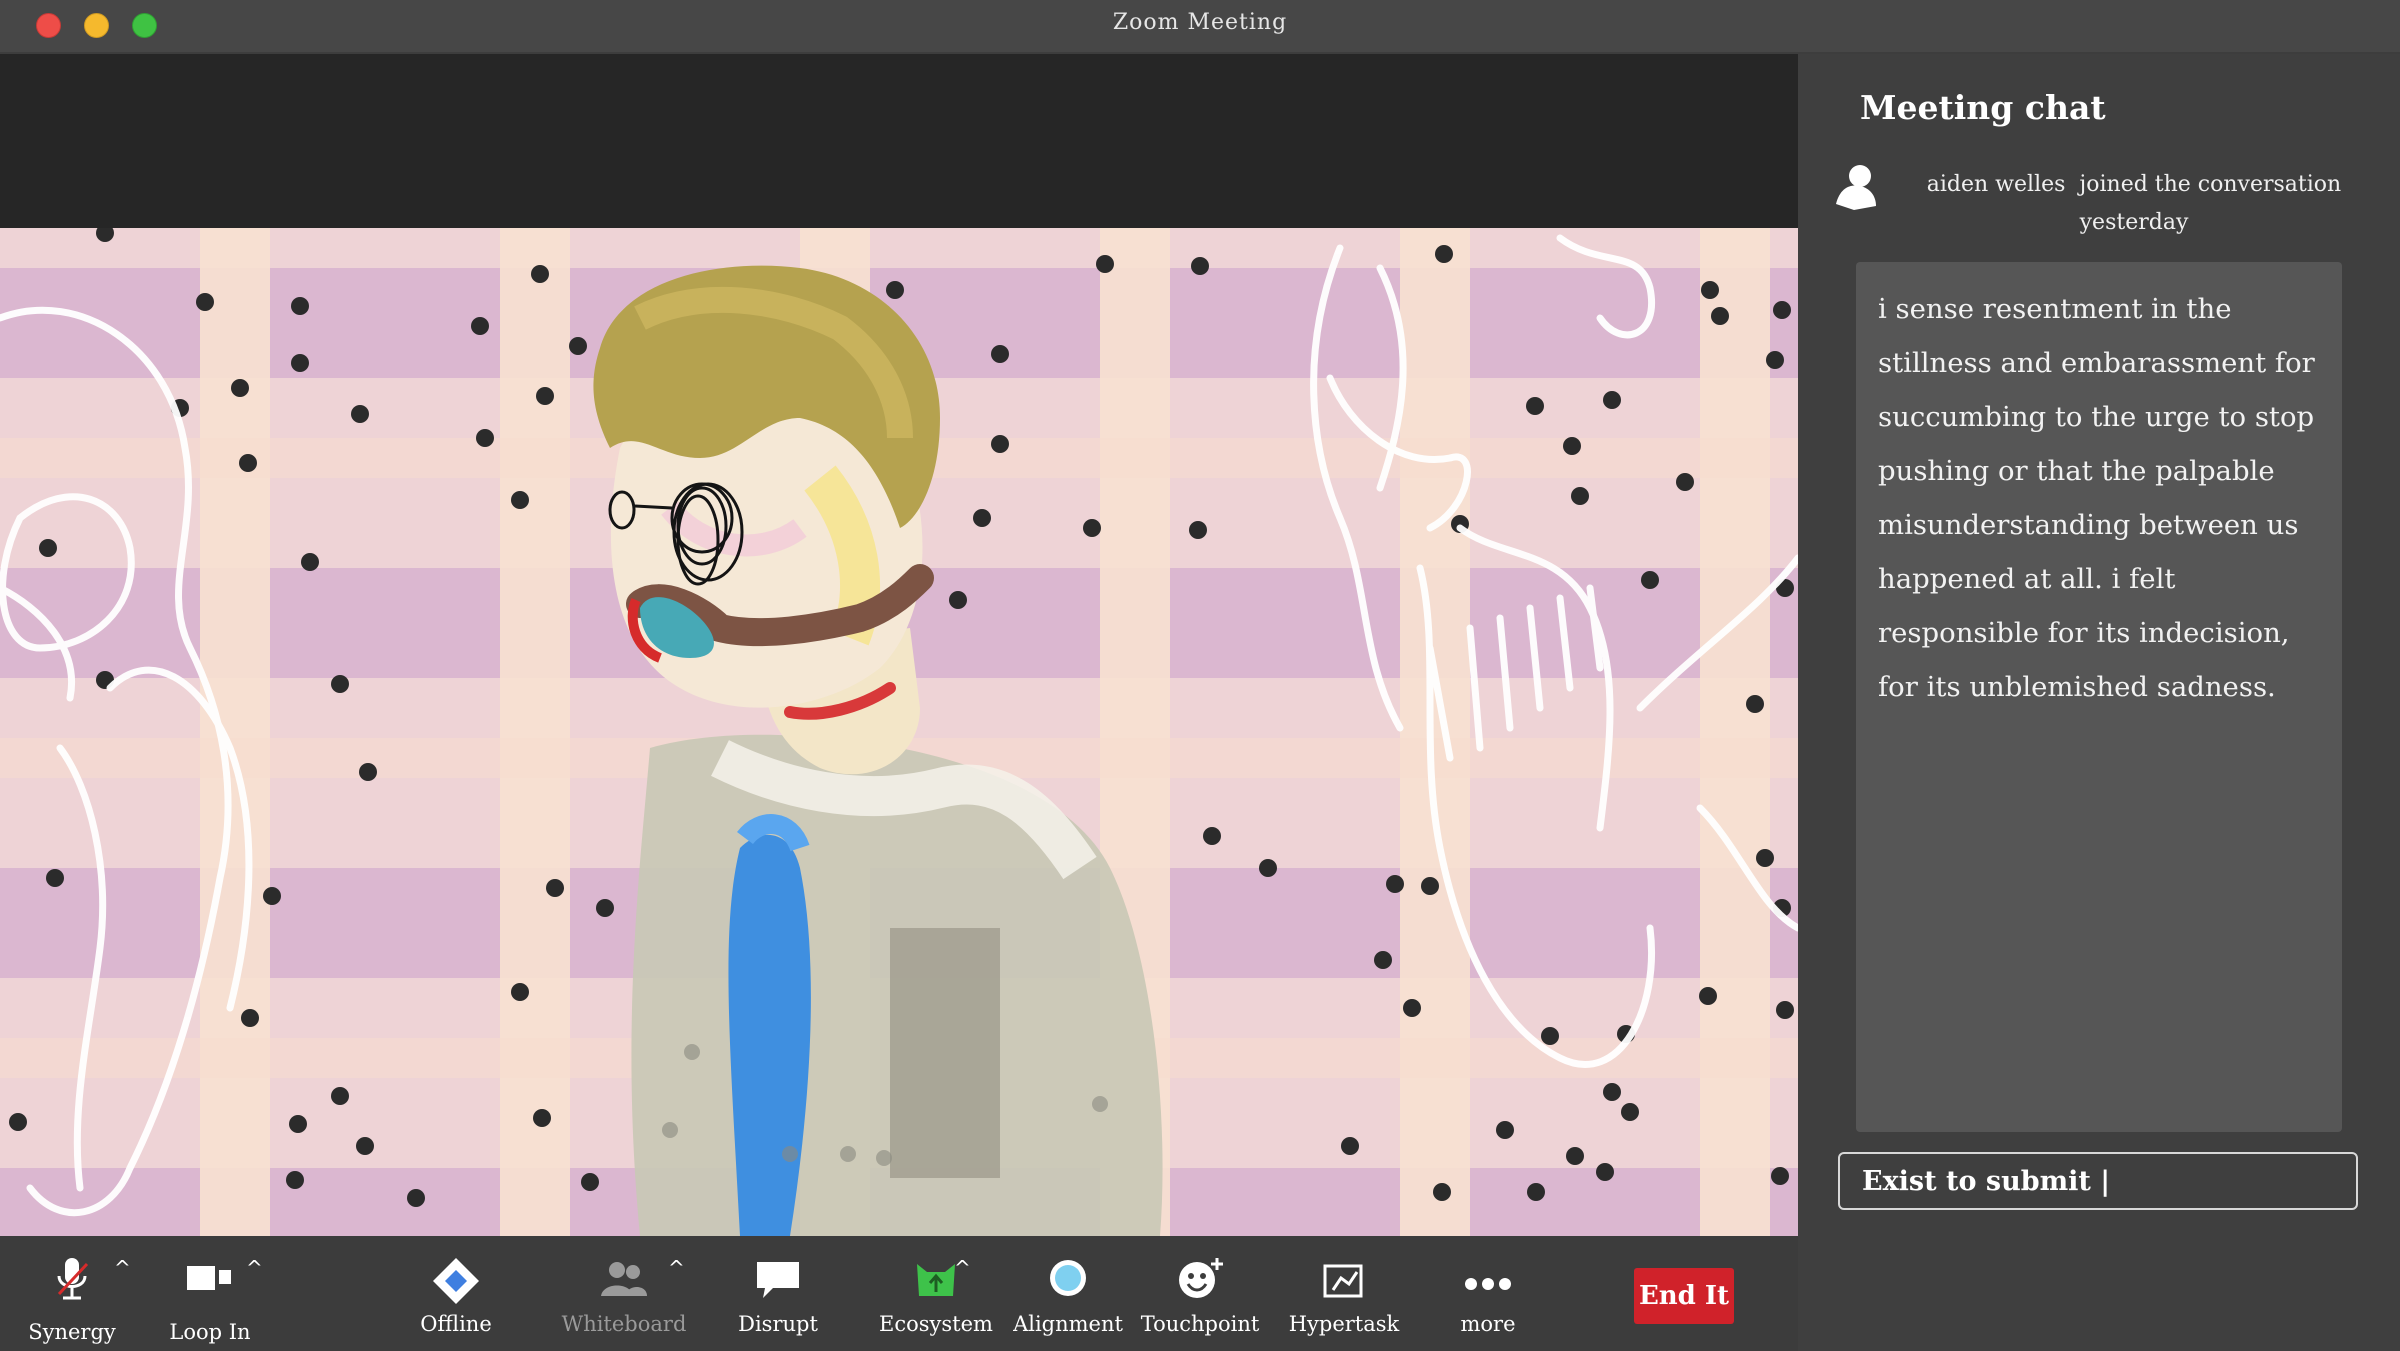 The height and width of the screenshot is (1351, 2400). What do you see at coordinates (456, 1281) in the screenshot?
I see `share-diamond-icon` at bounding box center [456, 1281].